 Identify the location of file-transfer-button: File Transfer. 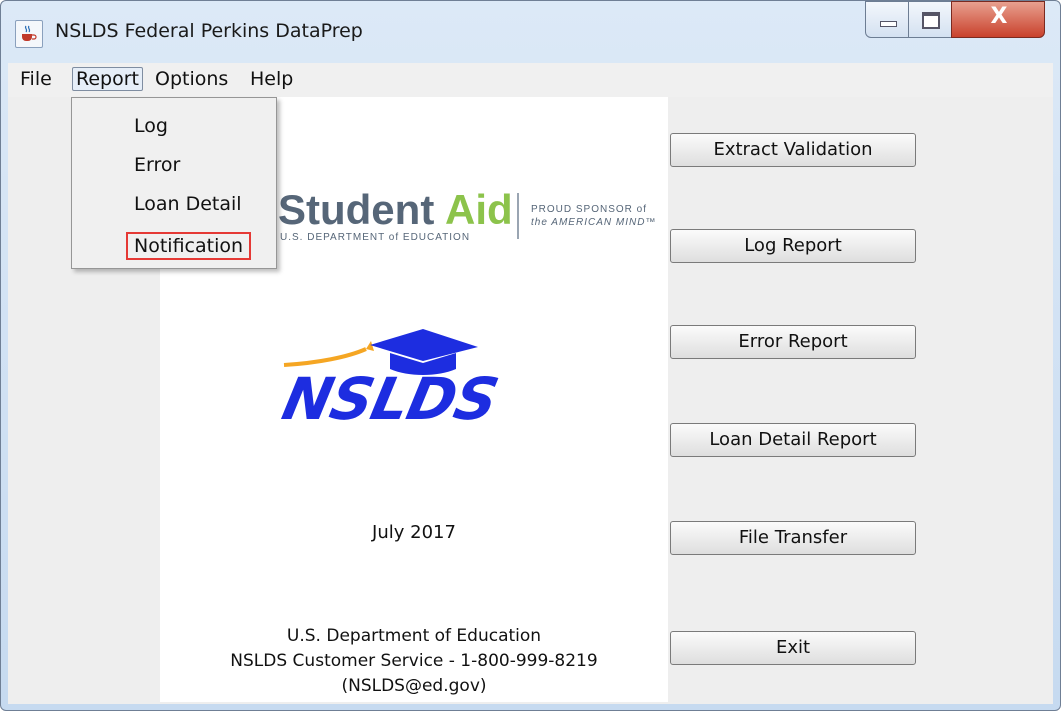
(793, 538).